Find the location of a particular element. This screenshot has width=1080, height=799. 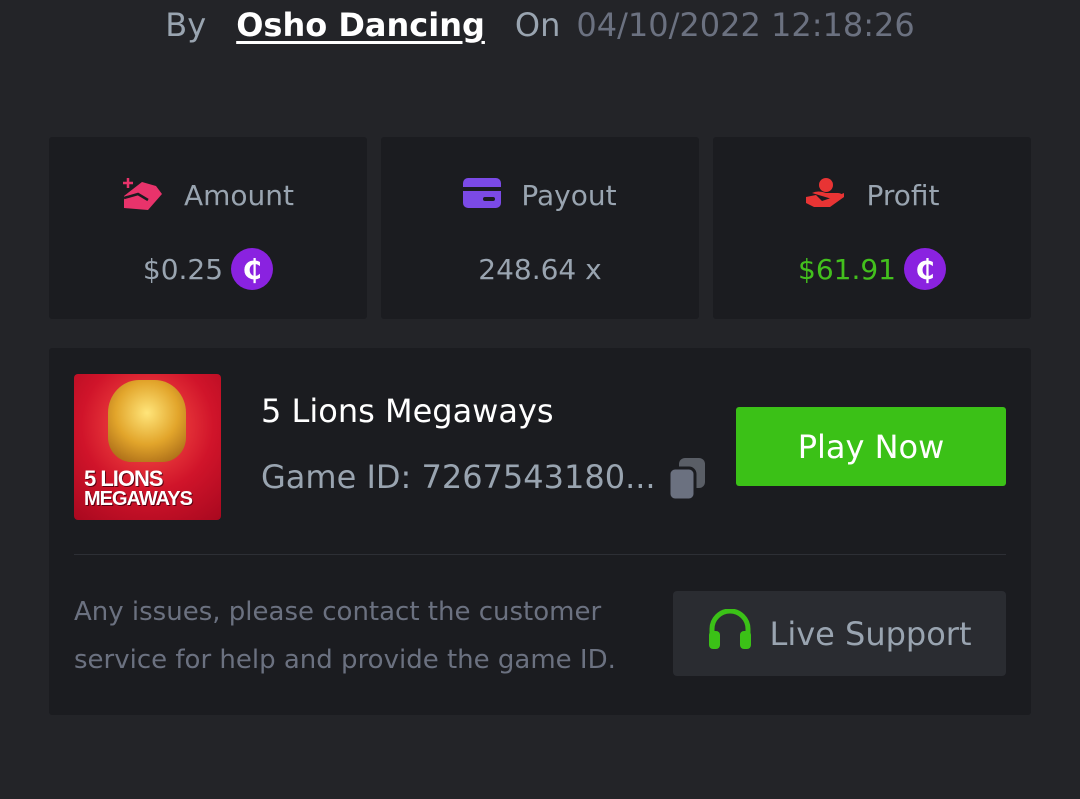

amount-value: $0.25 is located at coordinates (183, 269).